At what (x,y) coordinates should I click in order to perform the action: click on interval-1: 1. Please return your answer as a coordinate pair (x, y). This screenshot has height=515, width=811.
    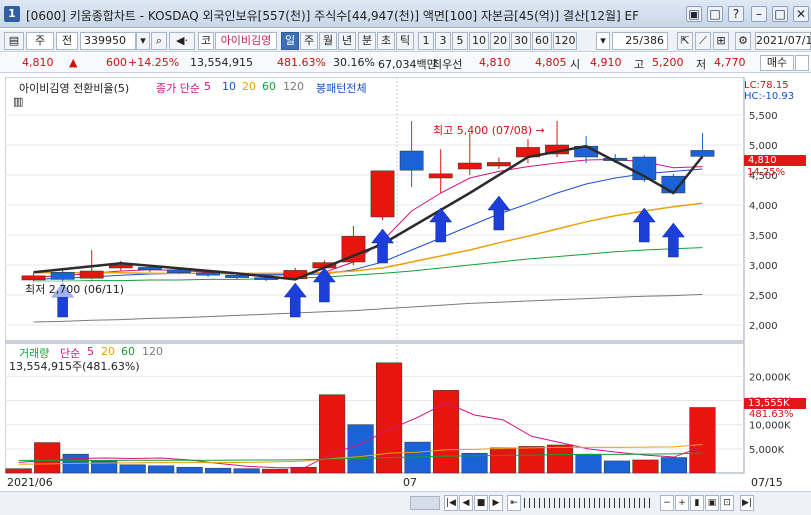
    Looking at the image, I should click on (426, 41).